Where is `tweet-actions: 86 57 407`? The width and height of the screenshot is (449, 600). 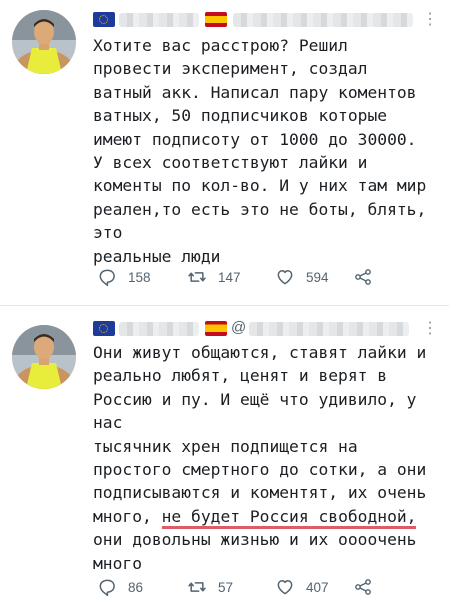
tweet-actions: 86 57 407 is located at coordinates (243, 587).